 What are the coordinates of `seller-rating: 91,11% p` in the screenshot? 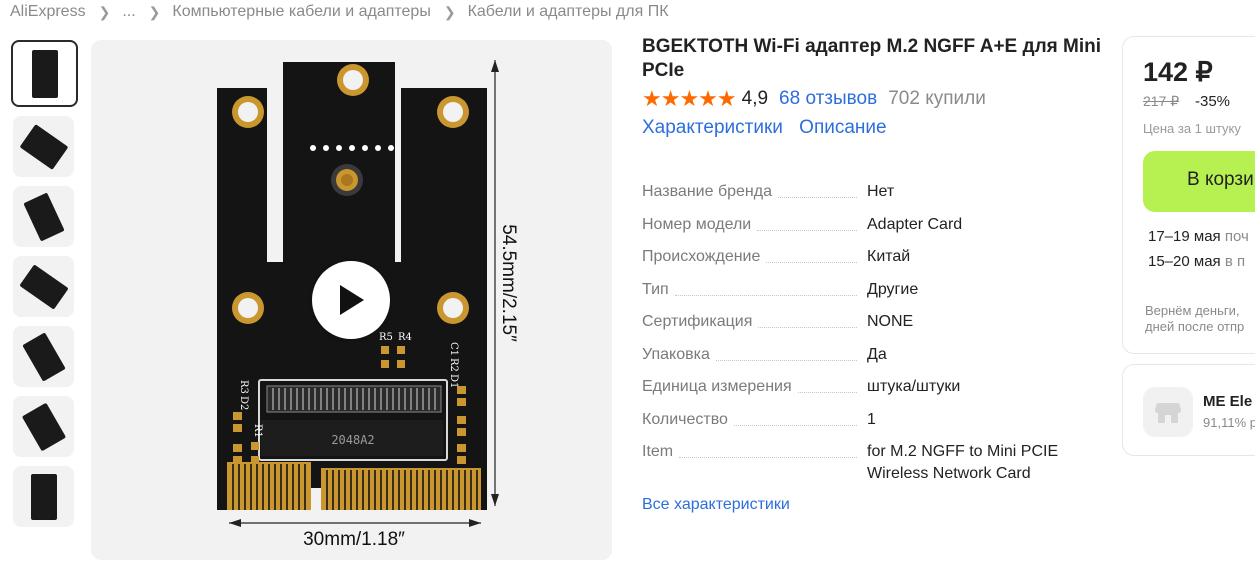 It's located at (1229, 422).